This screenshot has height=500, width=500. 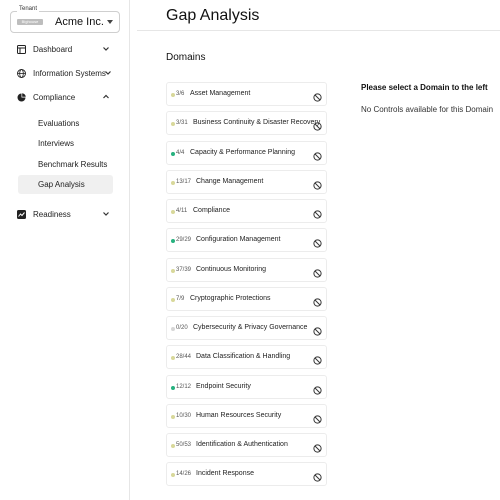 I want to click on domain-row: 10/30 Human Resources Security, so click(x=246, y=415).